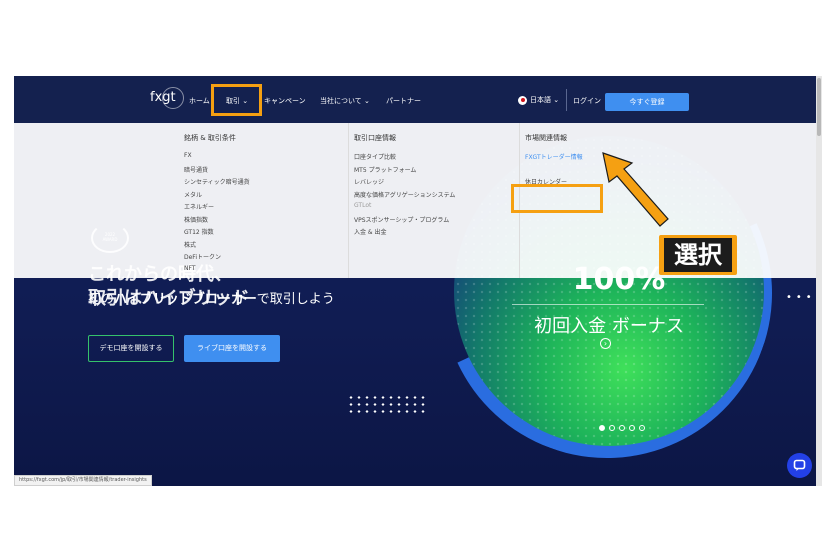 Image resolution: width=840 pixels, height=560 pixels. I want to click on annotation-arrow-icon, so click(635, 189).